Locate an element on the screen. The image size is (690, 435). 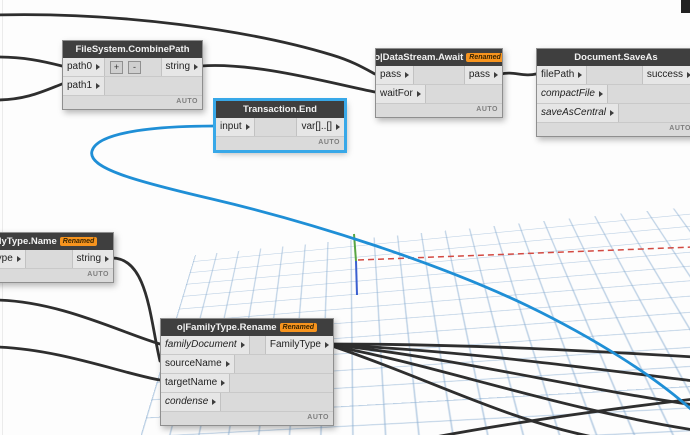
node-body: familyType string is located at coordinates (56, 259).